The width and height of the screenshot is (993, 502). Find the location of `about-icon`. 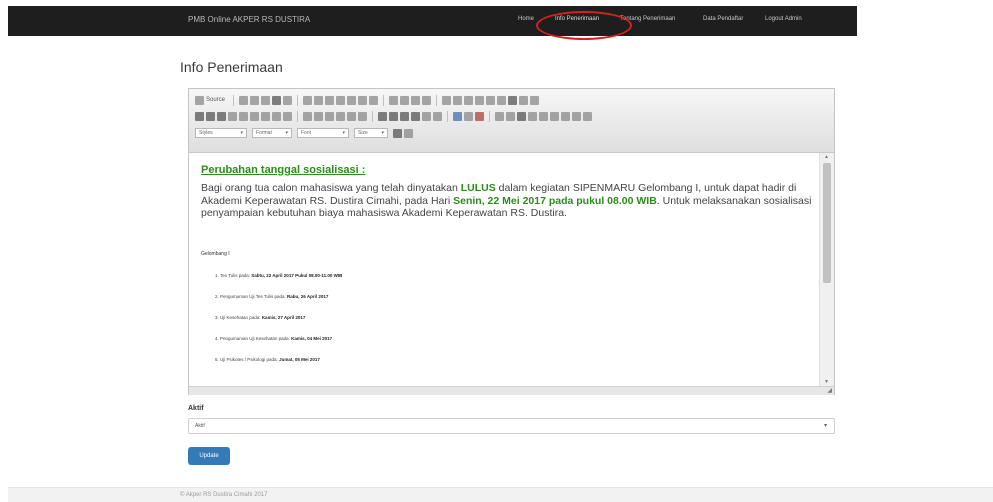

about-icon is located at coordinates (408, 133).